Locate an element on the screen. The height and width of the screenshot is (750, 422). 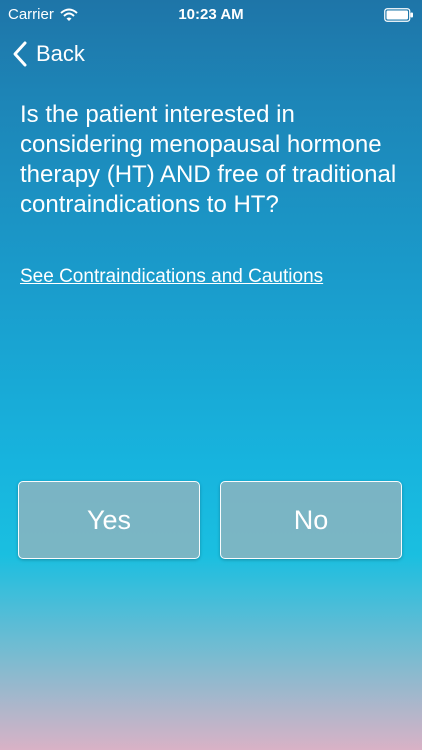
yes-button: Yes is located at coordinates (109, 520).